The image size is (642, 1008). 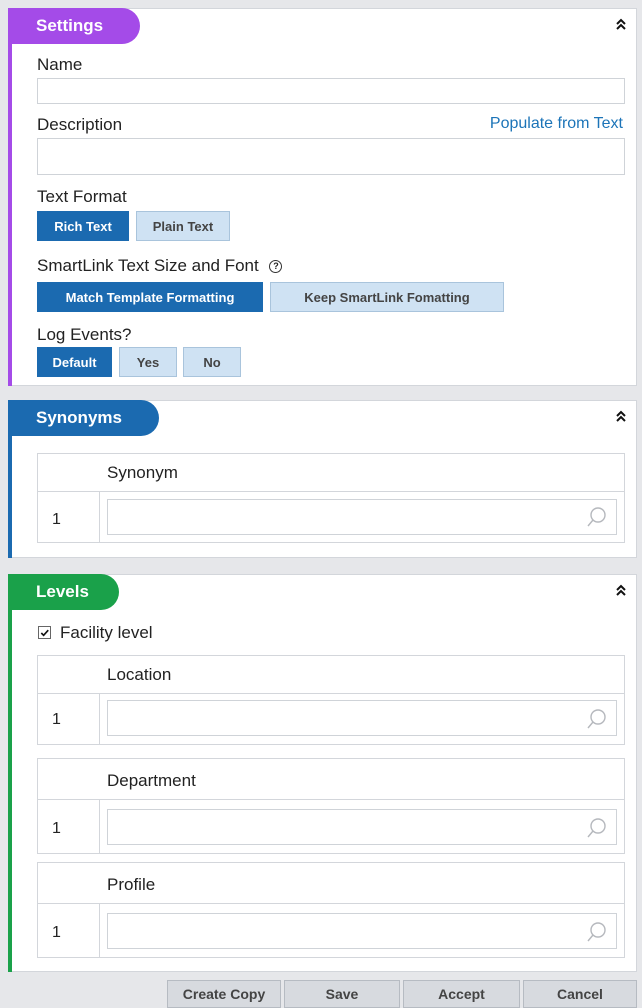 I want to click on profile-table-header: Profile, so click(x=331, y=883).